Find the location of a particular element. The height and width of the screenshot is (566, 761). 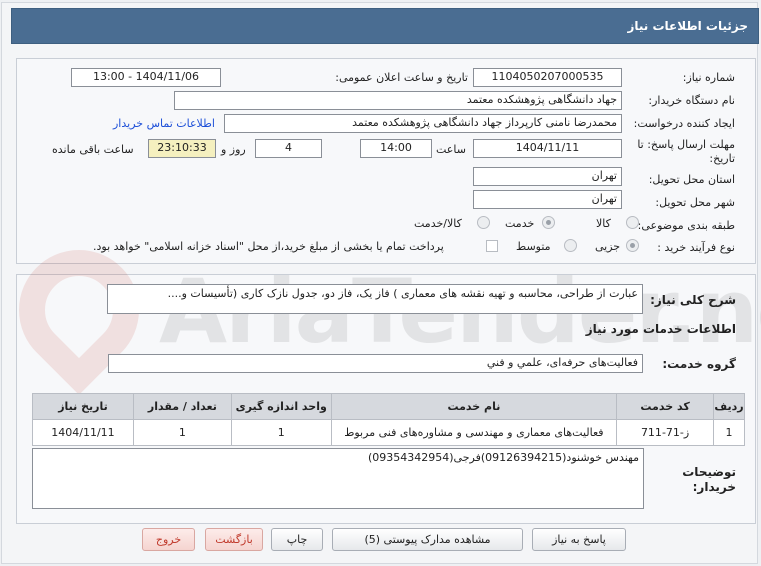

announce-field: 1404/11/06 - 13:00 is located at coordinates (147, 77).